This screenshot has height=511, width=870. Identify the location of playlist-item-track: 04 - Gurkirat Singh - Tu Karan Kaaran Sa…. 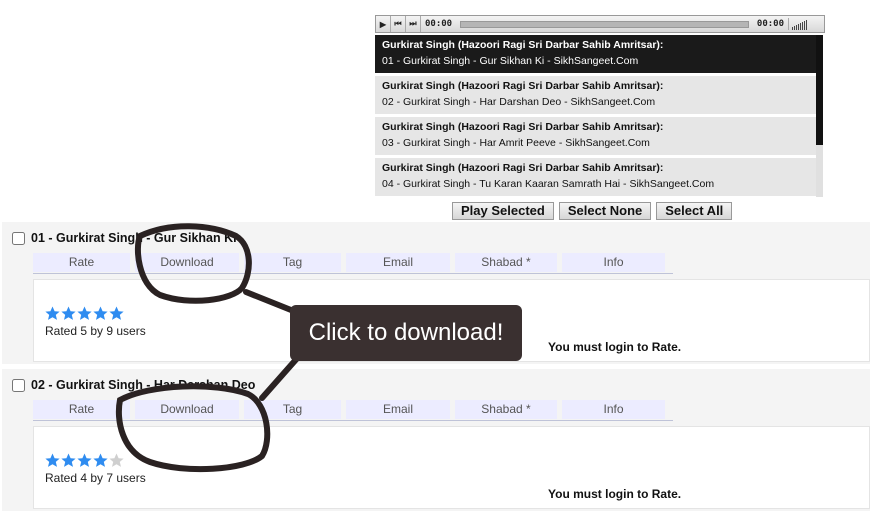
(548, 184).